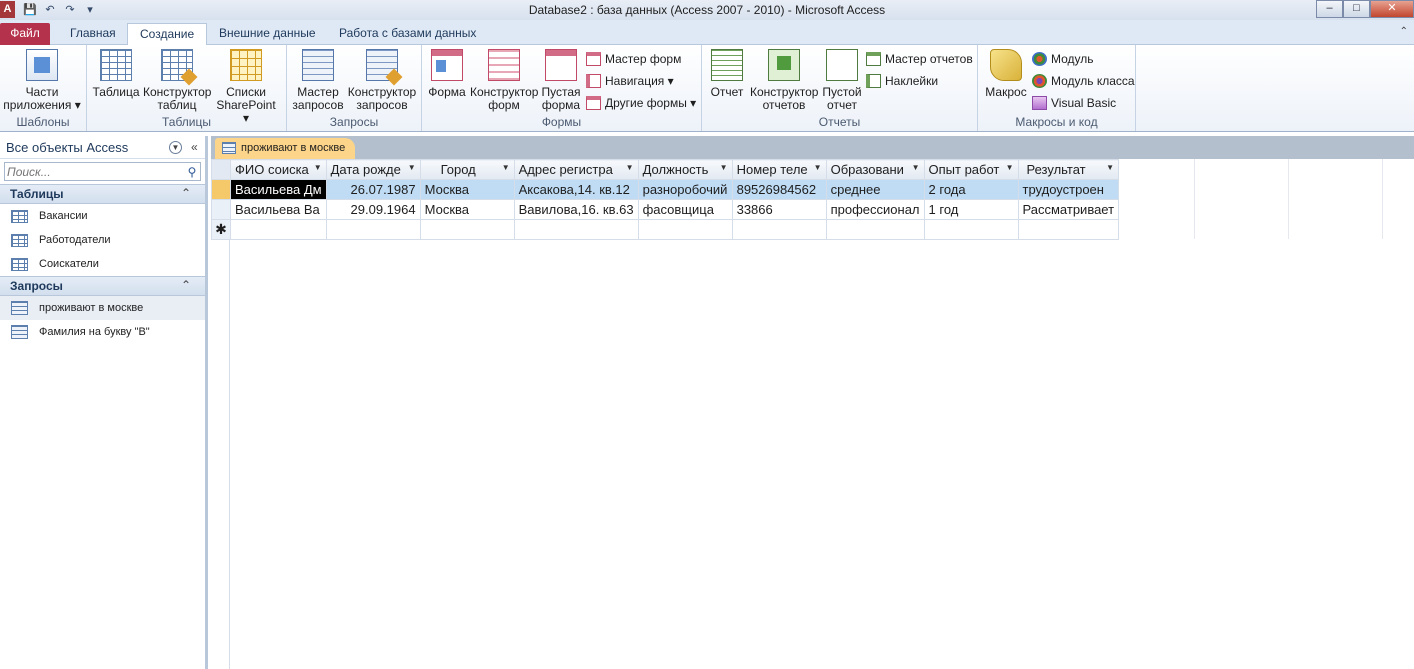  Describe the element at coordinates (561, 80) in the screenshot. I see `blank-form-button: Пустая форма` at that location.